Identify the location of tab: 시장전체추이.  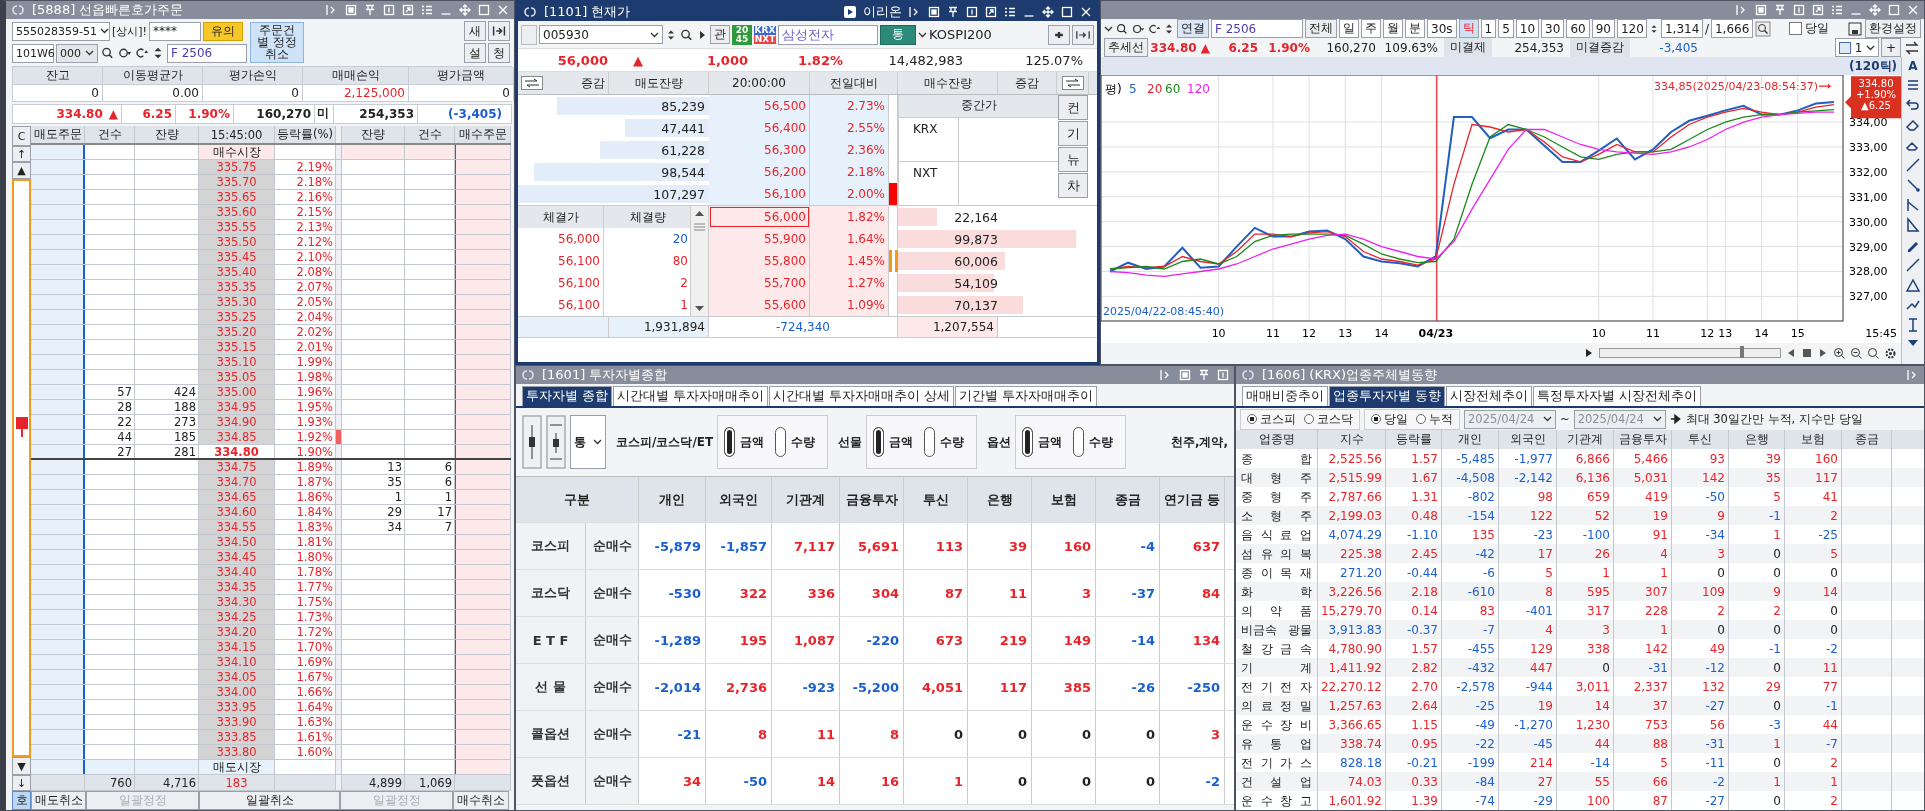
(1489, 396).